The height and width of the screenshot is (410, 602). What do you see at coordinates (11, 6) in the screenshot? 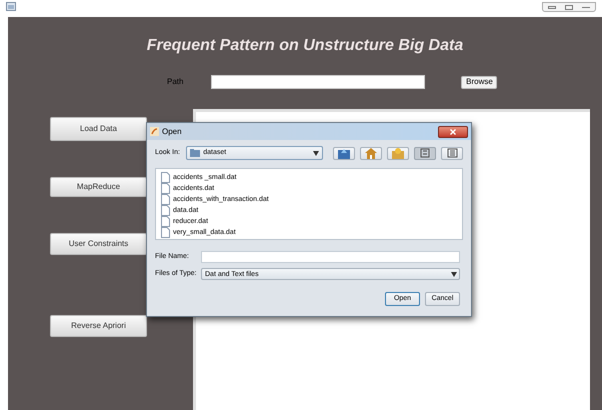
I see `app-icon` at bounding box center [11, 6].